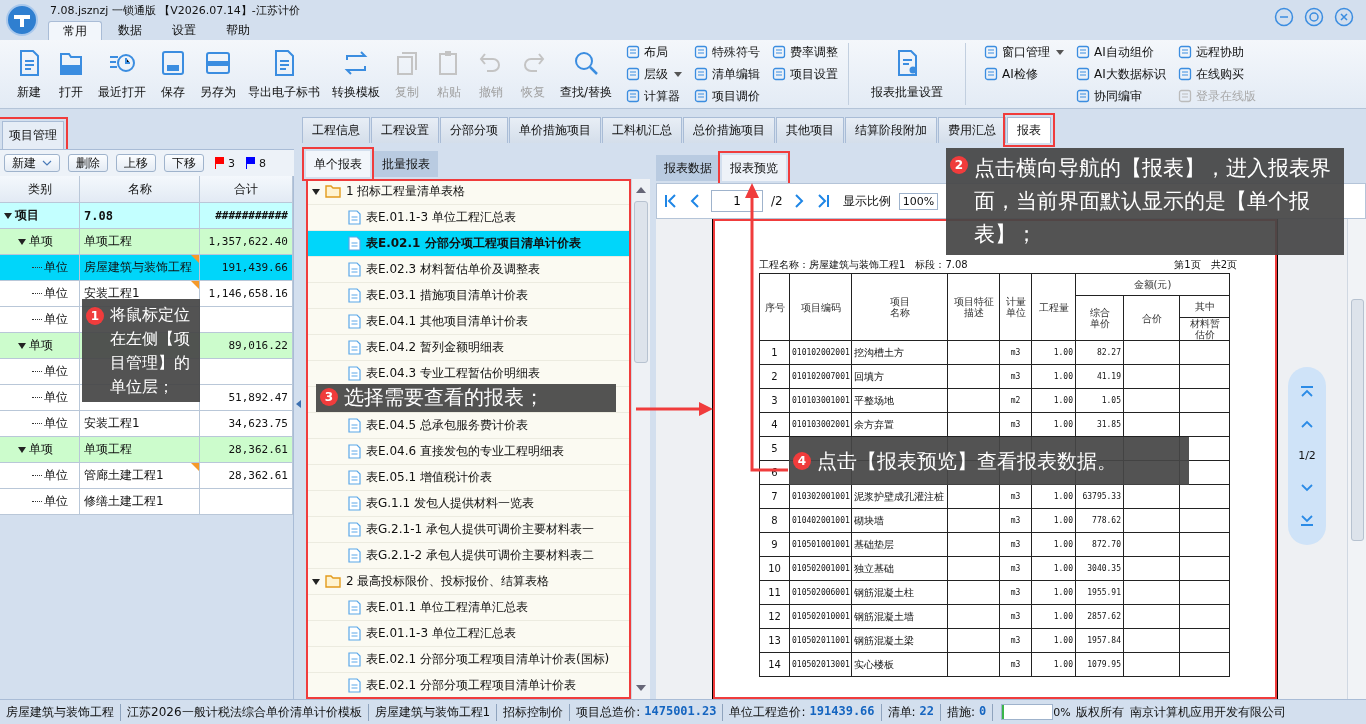 This screenshot has height=724, width=1366. I want to click on toolbar-button: 另存为, so click(218, 74).